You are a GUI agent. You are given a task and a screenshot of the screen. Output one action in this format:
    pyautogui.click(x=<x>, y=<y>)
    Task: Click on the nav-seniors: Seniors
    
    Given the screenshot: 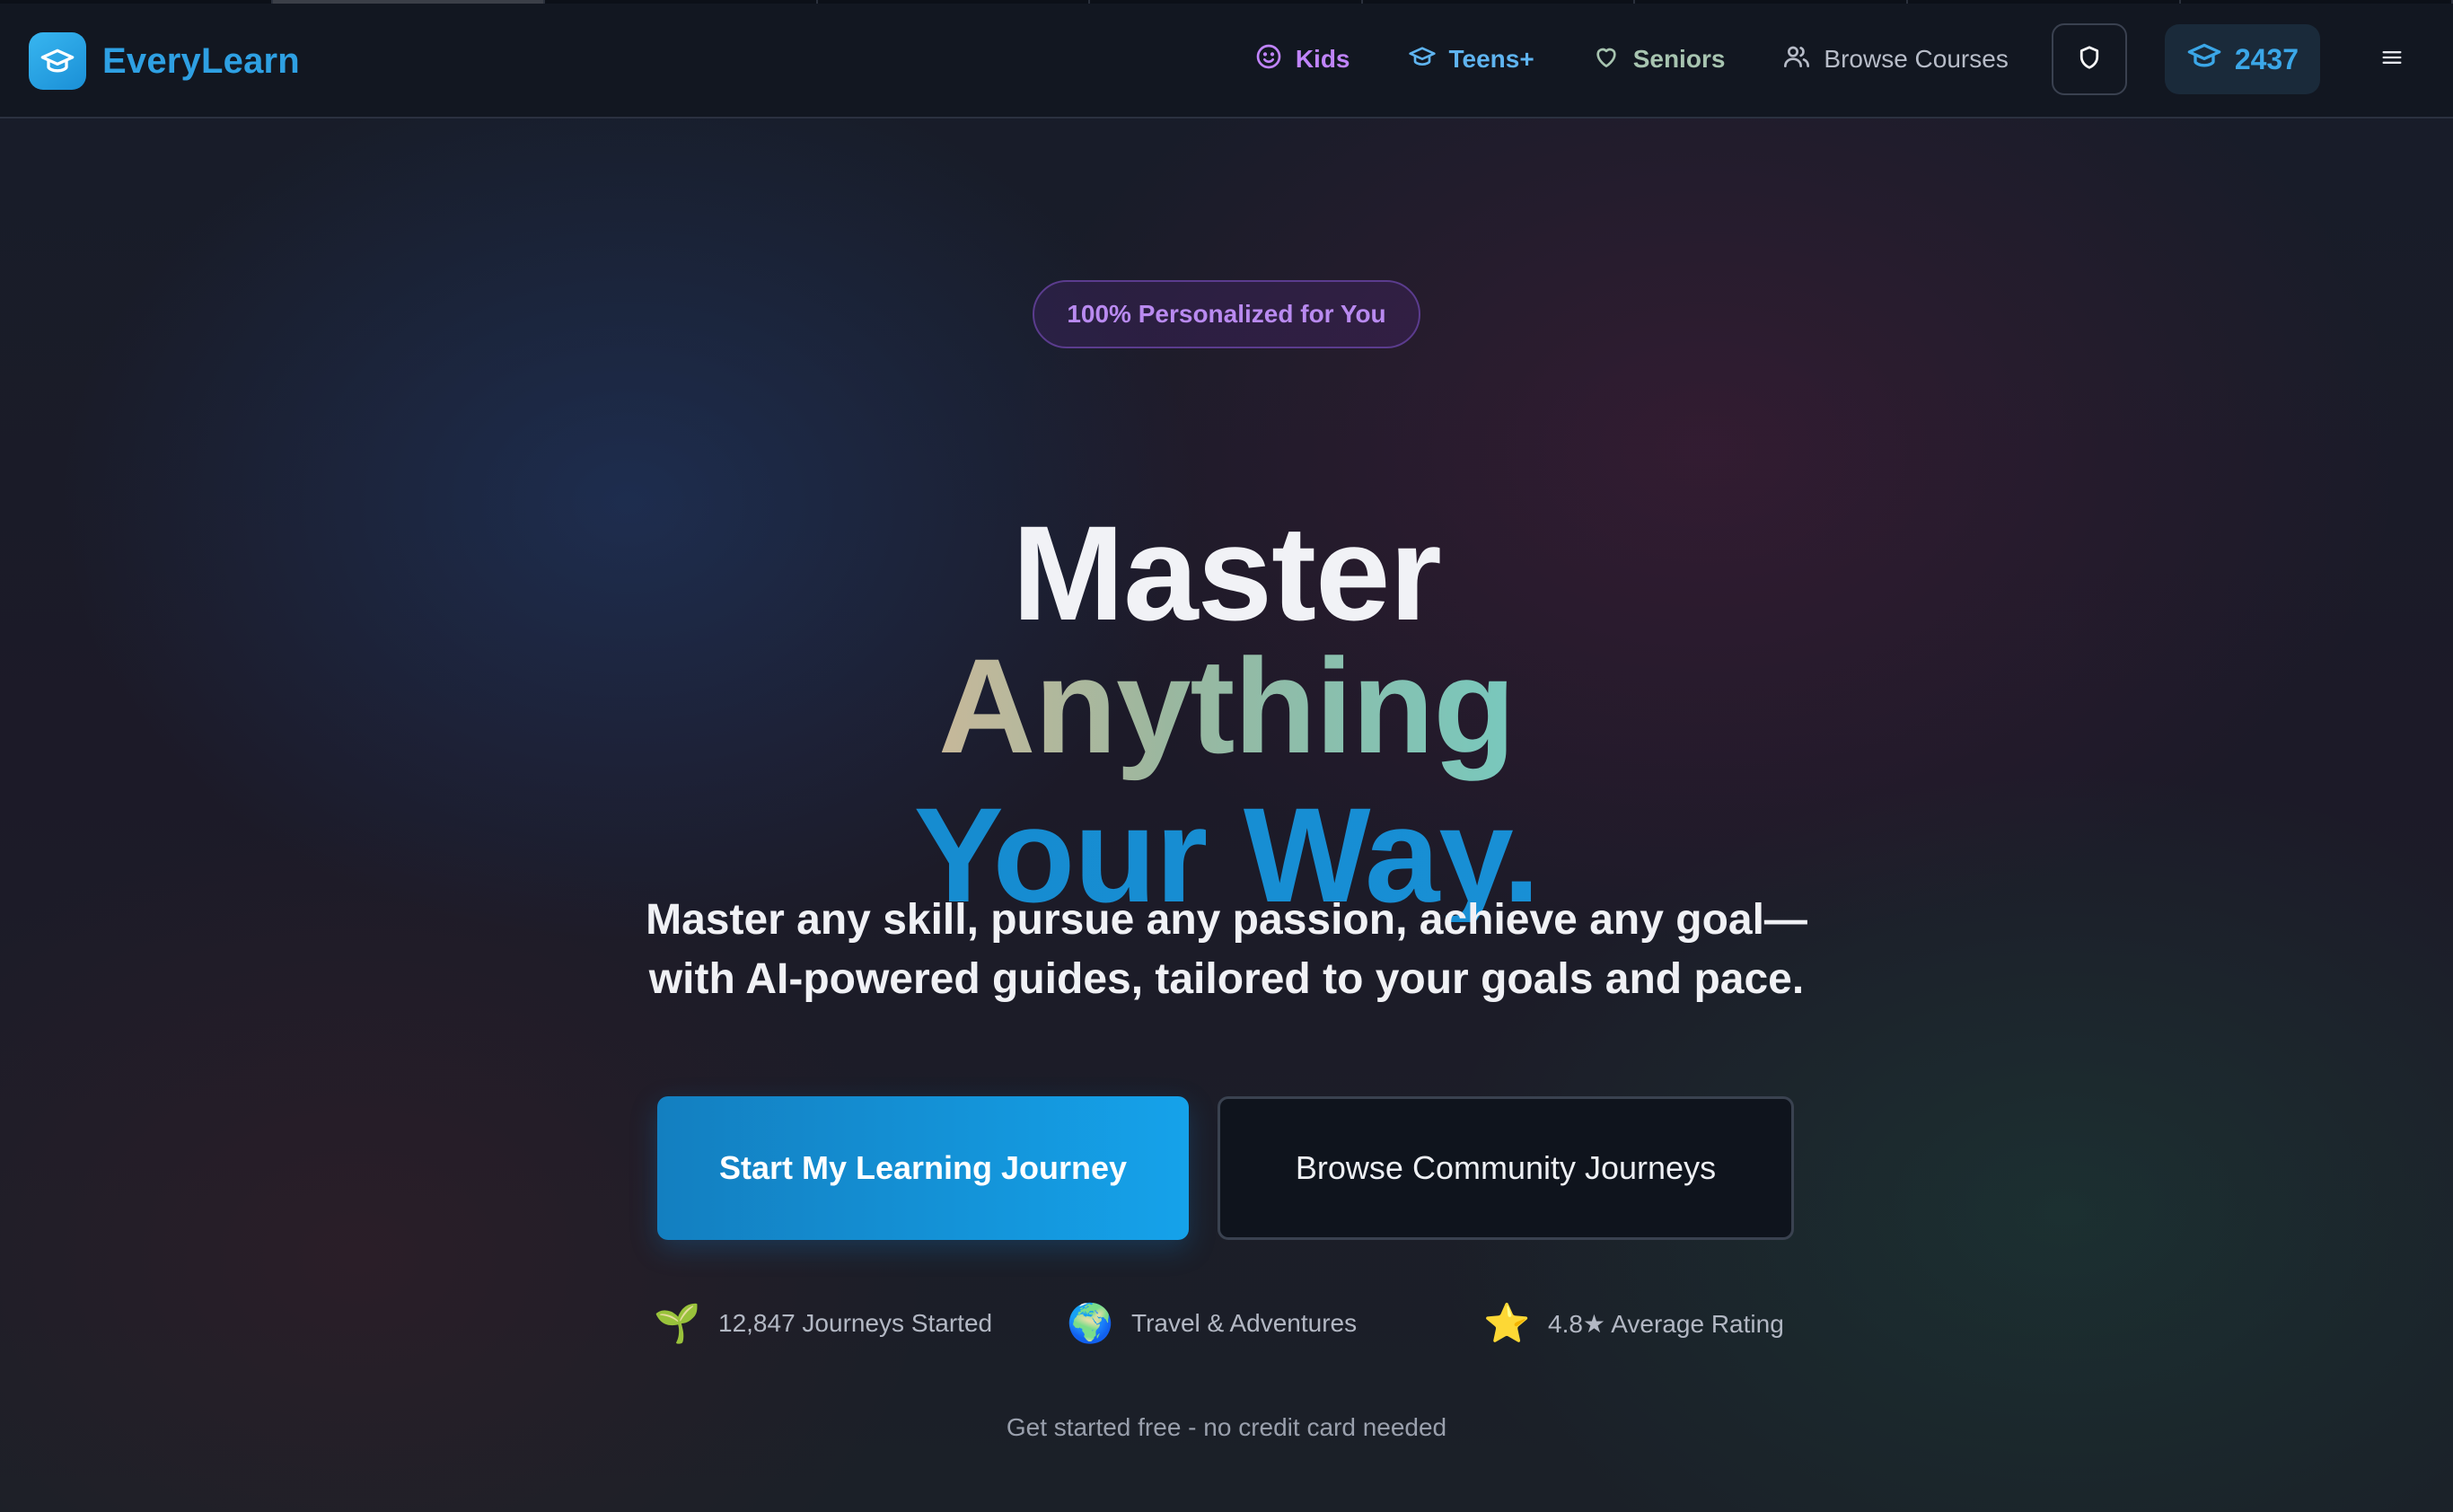 What is the action you would take?
    pyautogui.click(x=1659, y=59)
    